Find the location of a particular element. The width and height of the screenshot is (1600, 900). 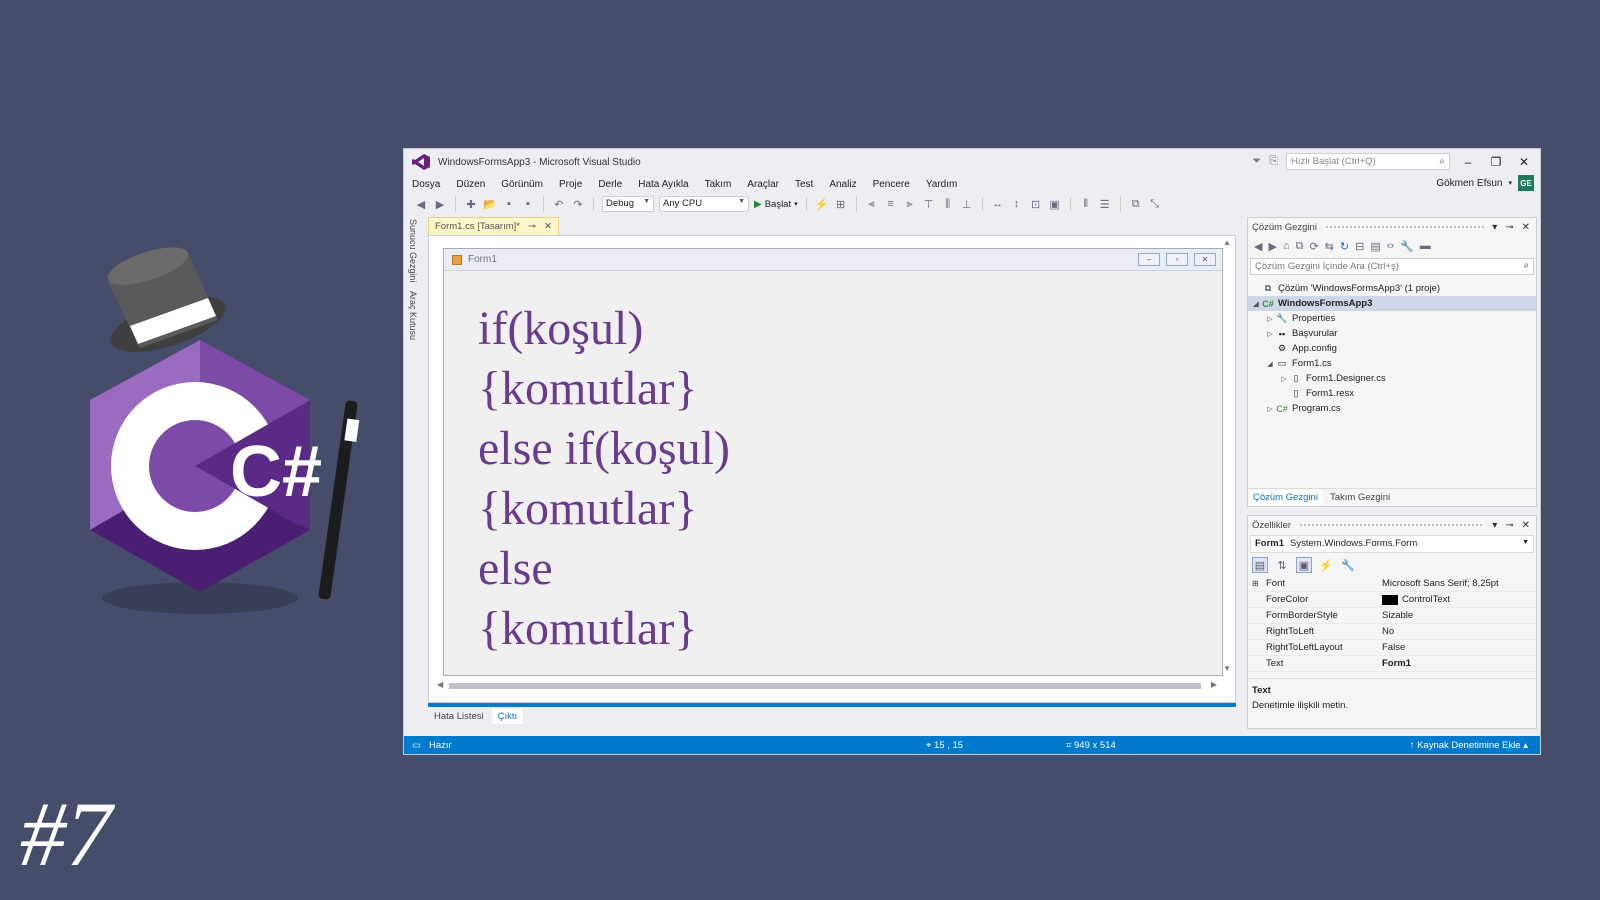

menu-proje: Proje is located at coordinates (570, 184).